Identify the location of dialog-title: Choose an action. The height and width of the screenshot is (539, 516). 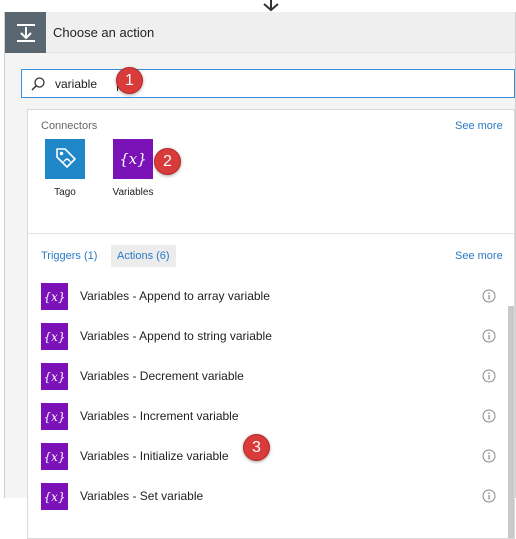
(104, 32).